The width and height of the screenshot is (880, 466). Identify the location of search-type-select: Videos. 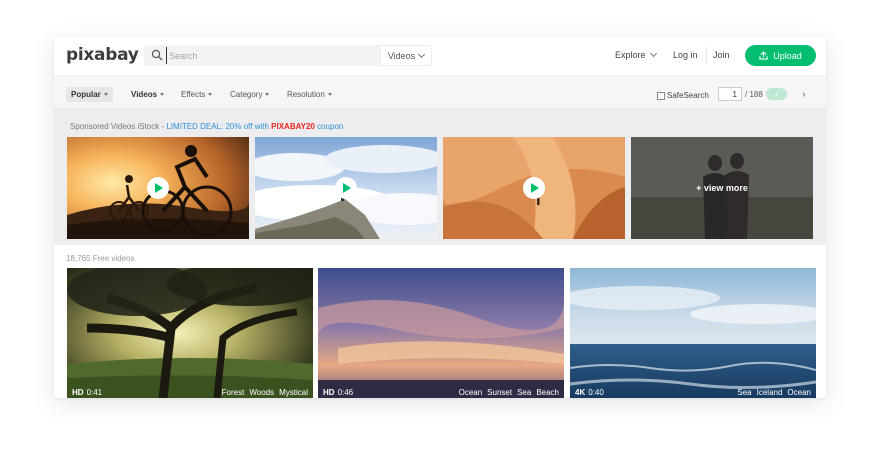
(406, 55).